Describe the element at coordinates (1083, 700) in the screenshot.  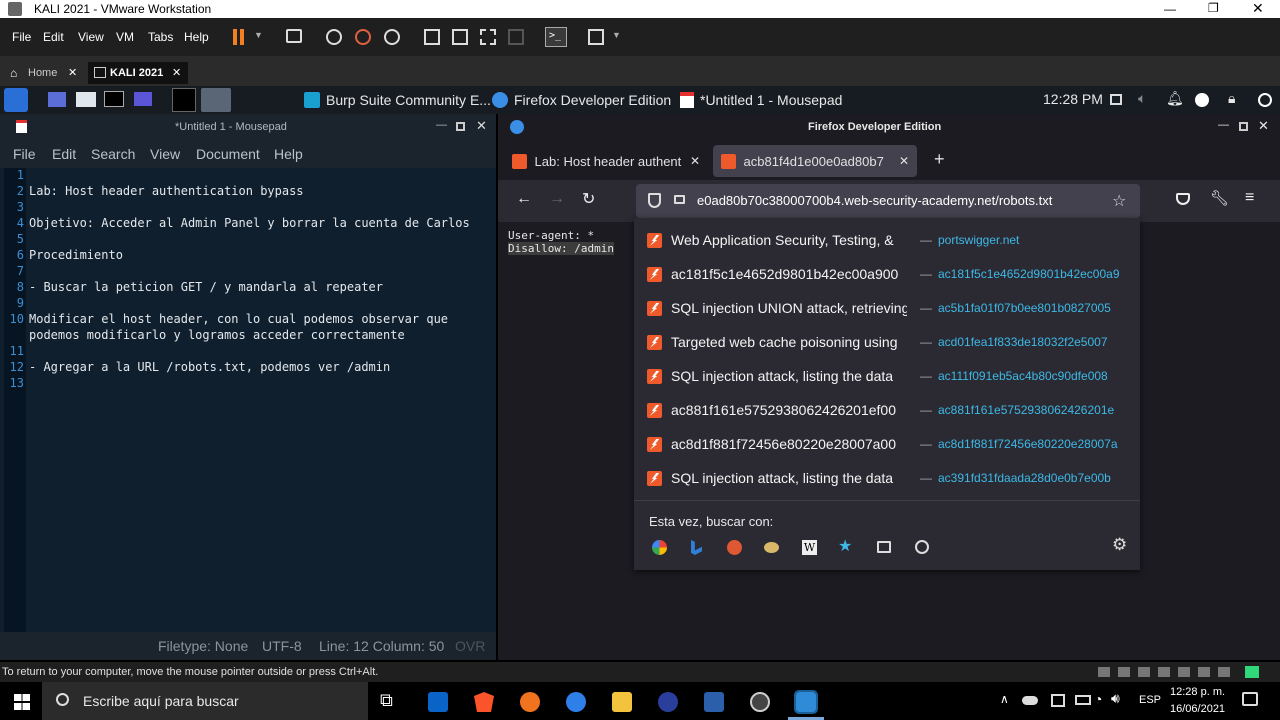
I see `battery-icon` at that location.